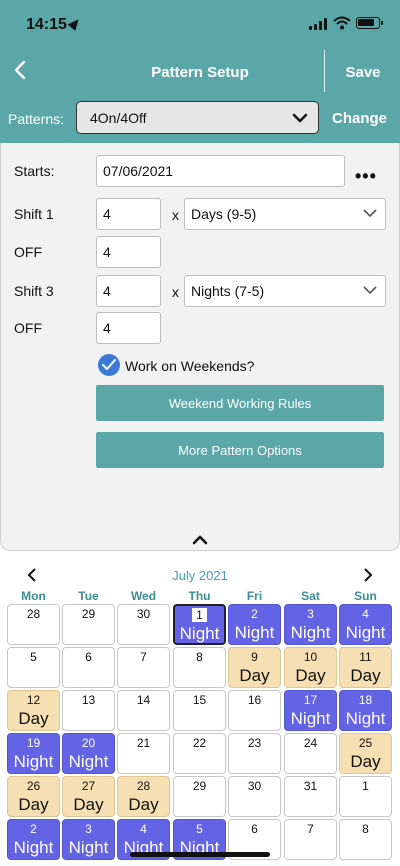  I want to click on calendar-day-cell: 15, so click(199, 710).